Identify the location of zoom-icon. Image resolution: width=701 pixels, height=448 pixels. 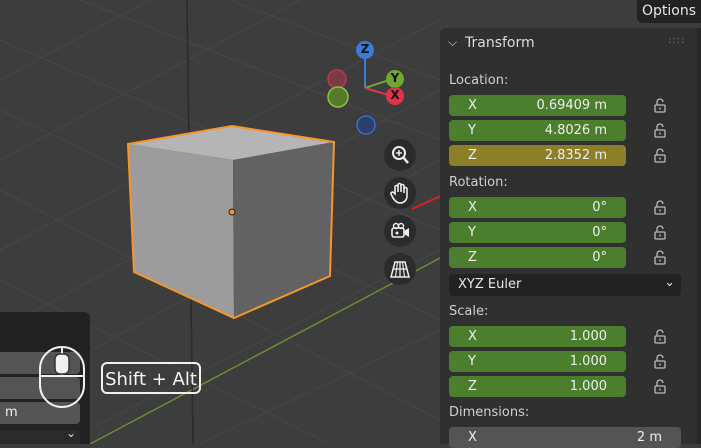
(400, 155).